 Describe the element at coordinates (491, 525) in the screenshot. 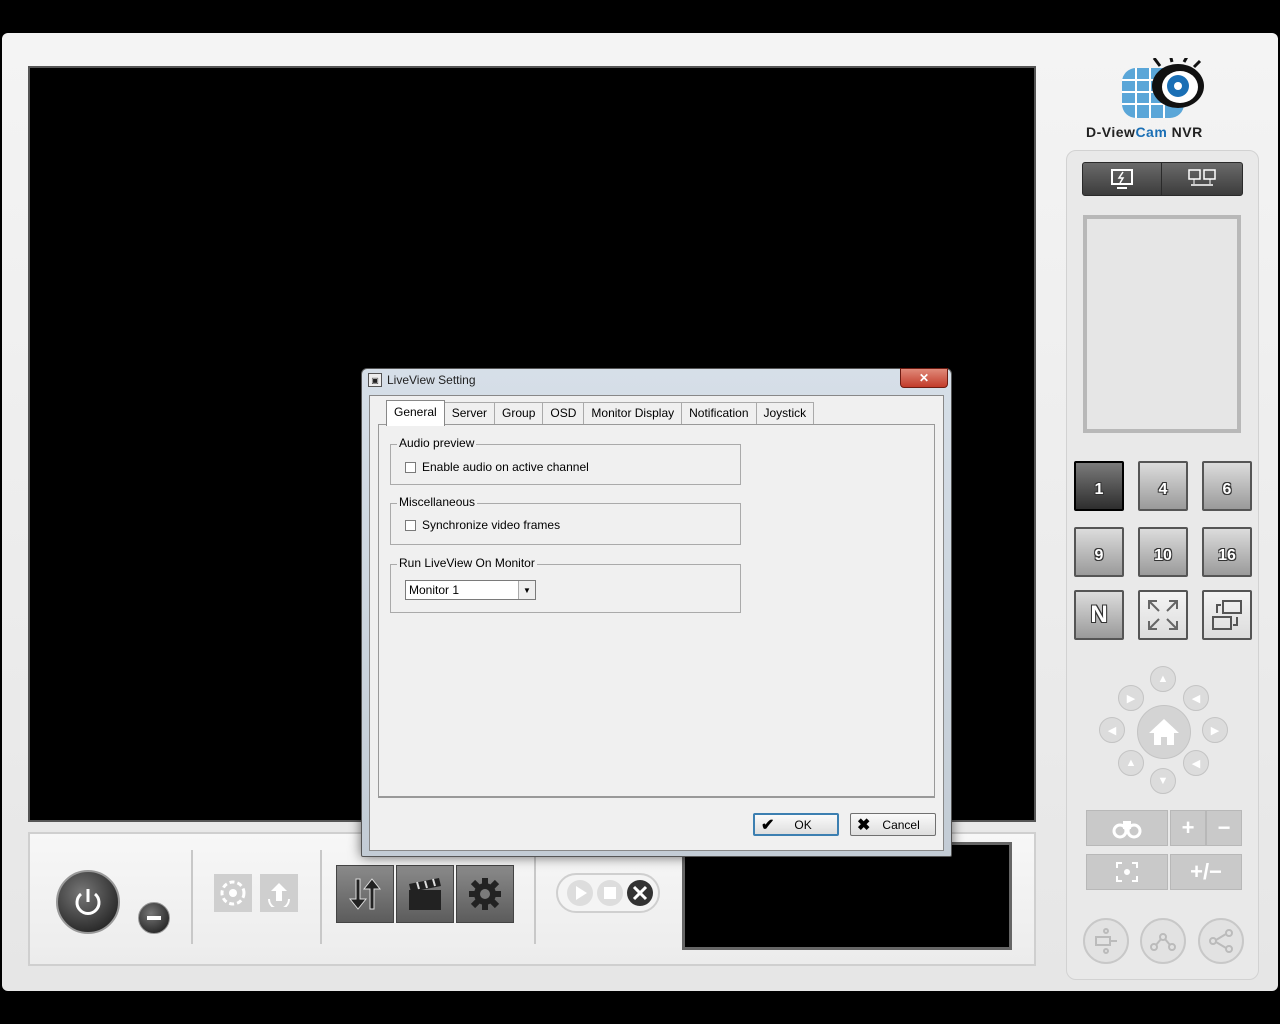

I see `sync-frames-label: Synchronize video frames` at that location.